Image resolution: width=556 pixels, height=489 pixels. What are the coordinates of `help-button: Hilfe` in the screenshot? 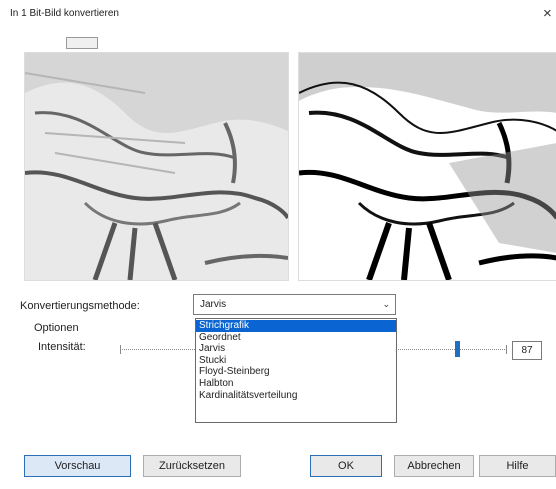 It's located at (517, 466).